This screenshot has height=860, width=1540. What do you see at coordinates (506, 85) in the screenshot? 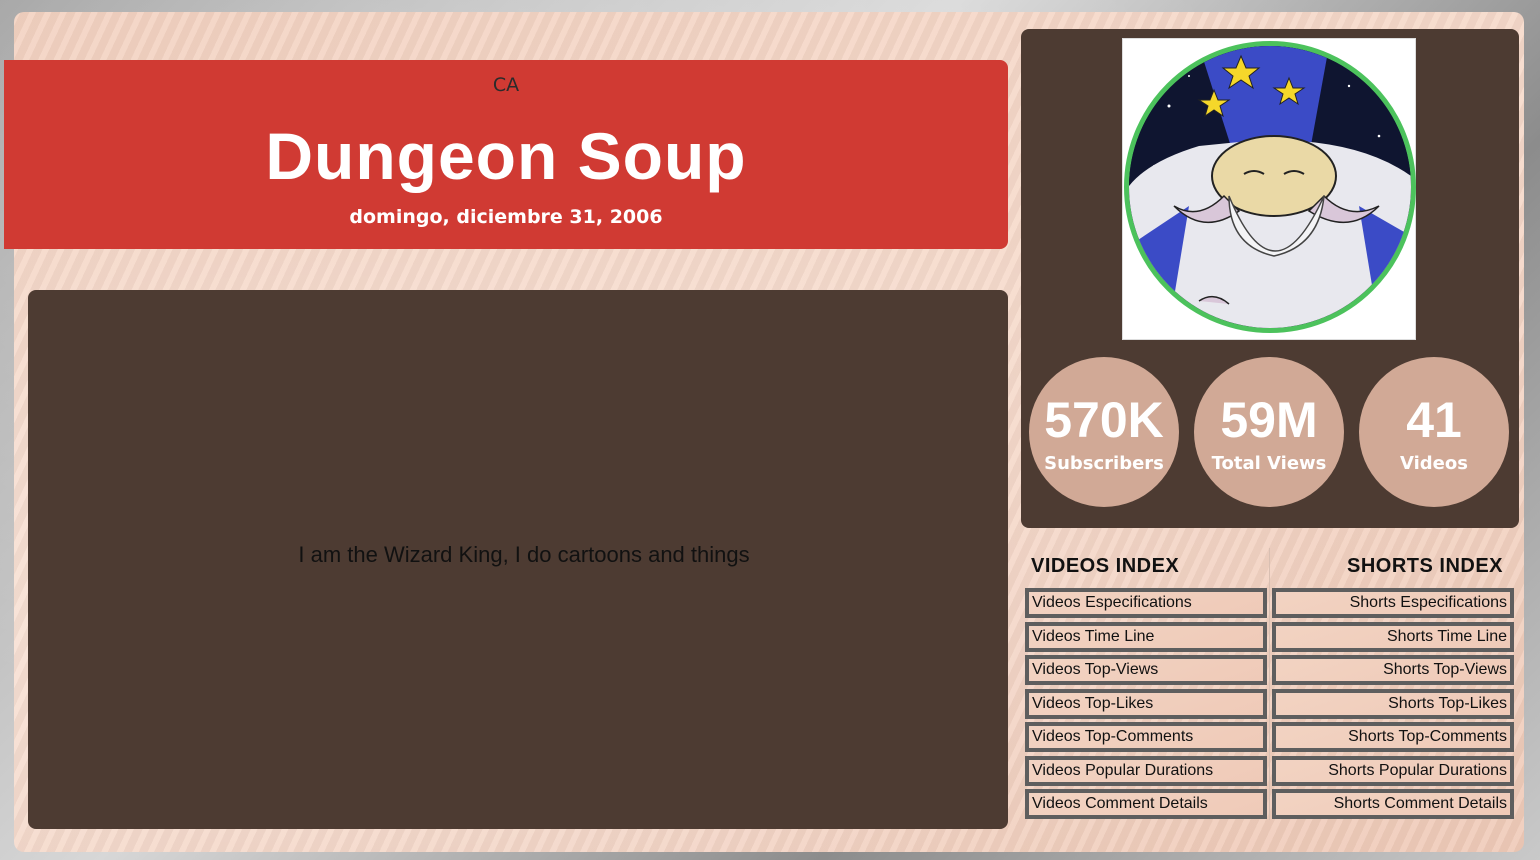
I see `channel-country: CA` at bounding box center [506, 85].